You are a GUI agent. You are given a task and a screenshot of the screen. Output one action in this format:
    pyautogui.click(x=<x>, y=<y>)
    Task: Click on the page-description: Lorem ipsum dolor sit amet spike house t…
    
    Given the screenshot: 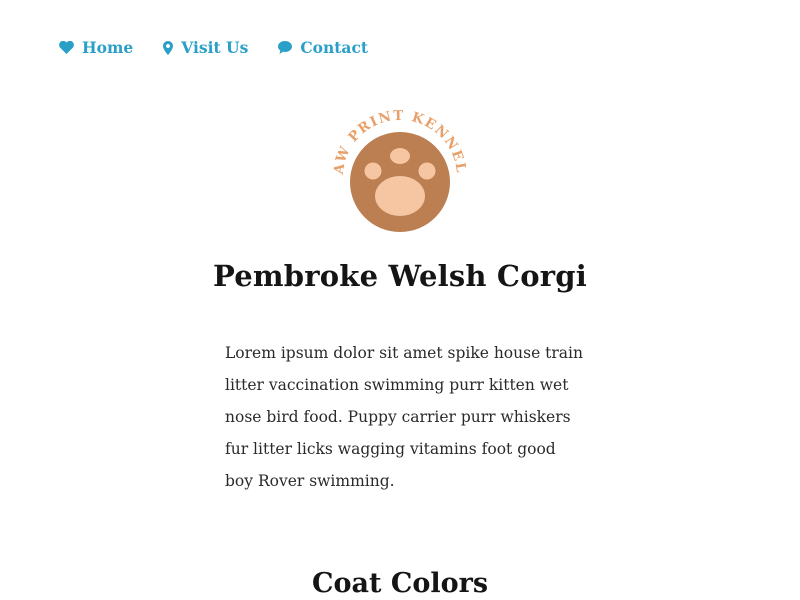 What is the action you would take?
    pyautogui.click(x=404, y=417)
    